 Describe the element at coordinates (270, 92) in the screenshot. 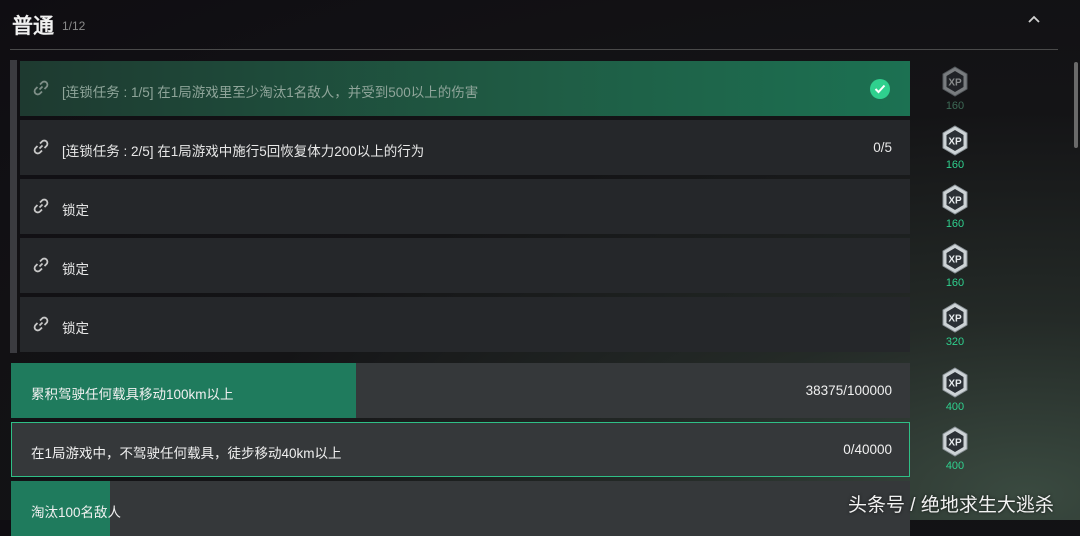

I see `chain-task-label: [连锁任务 : 1/5] 在1局游戏里至少淘汰1名敌人，并受到500以上的伤害` at that location.